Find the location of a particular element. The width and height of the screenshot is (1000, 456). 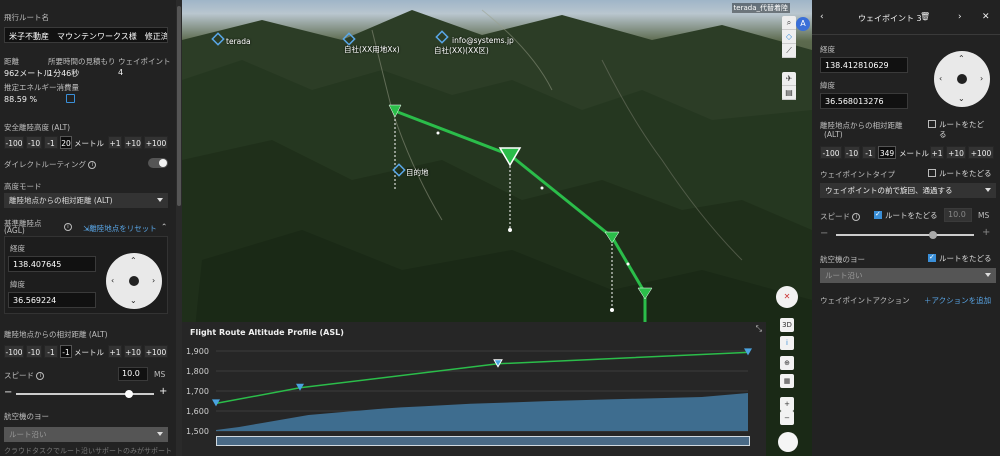

distance-label: 距離 is located at coordinates (11, 61).